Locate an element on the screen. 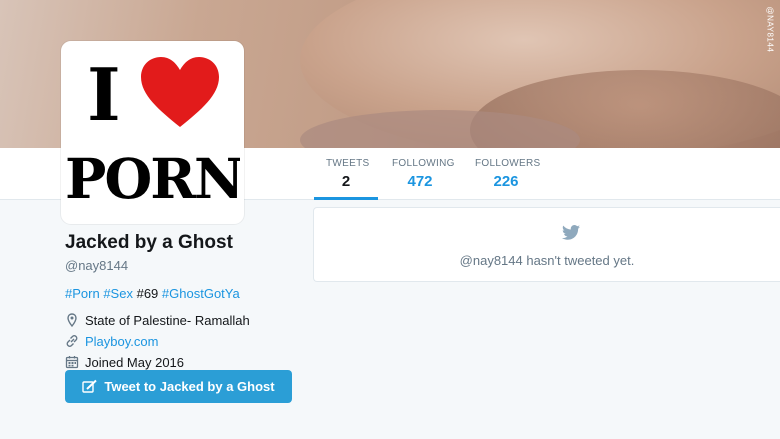 The height and width of the screenshot is (439, 780). watermark: @NAY8144 is located at coordinates (770, 37).